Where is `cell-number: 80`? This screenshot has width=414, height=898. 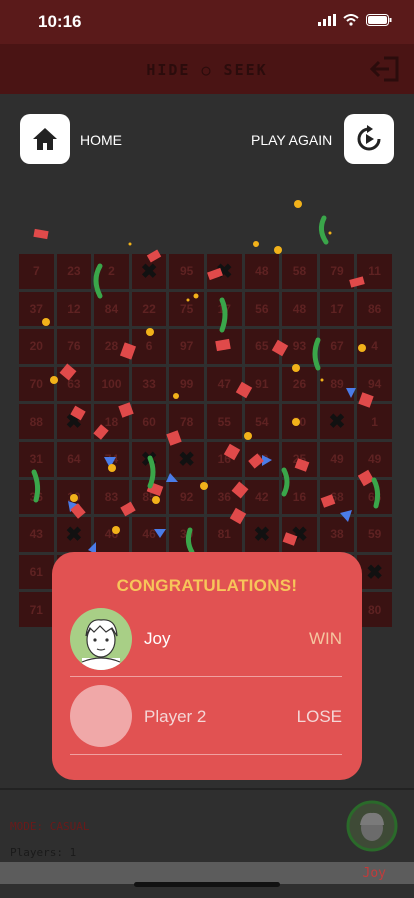
cell-number: 80 is located at coordinates (374, 609).